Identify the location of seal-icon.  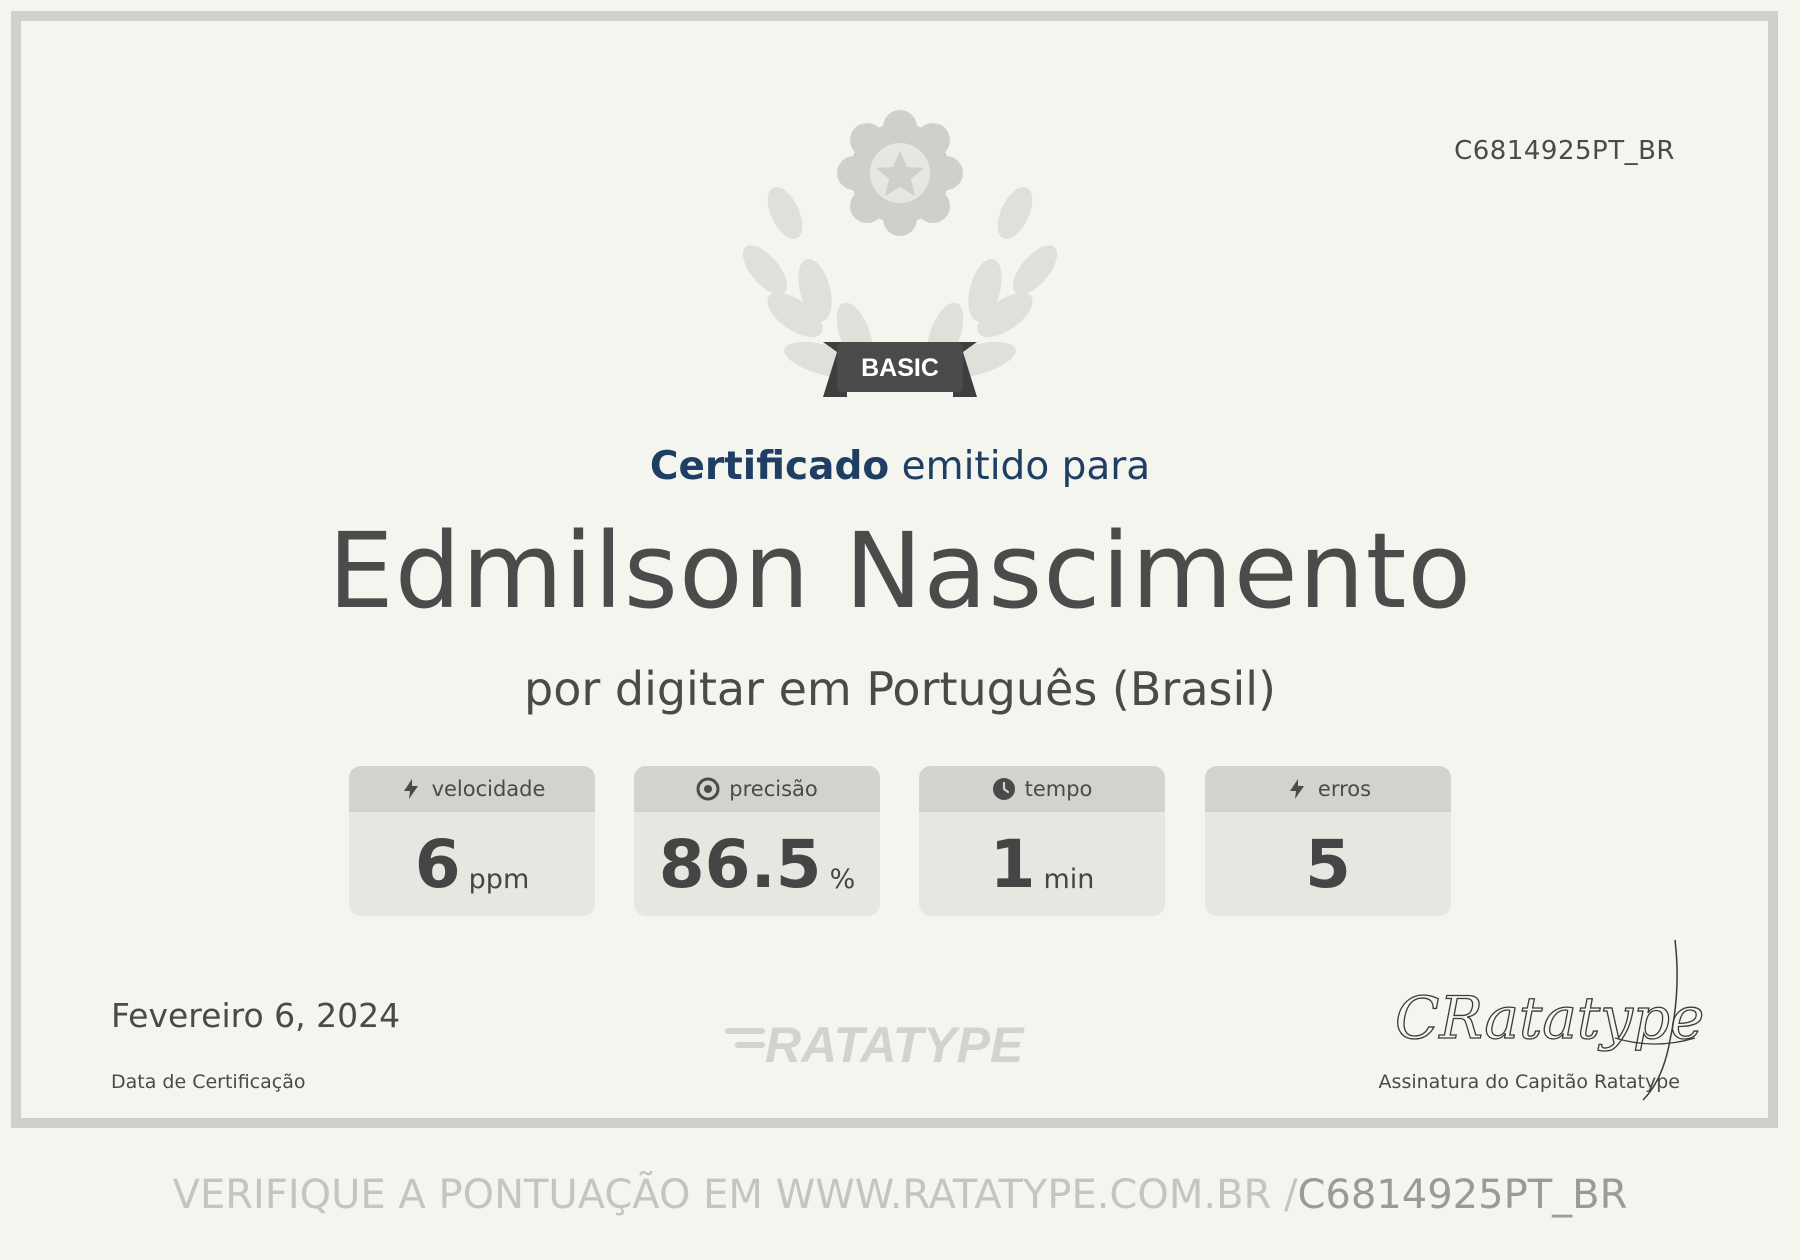
(900, 173).